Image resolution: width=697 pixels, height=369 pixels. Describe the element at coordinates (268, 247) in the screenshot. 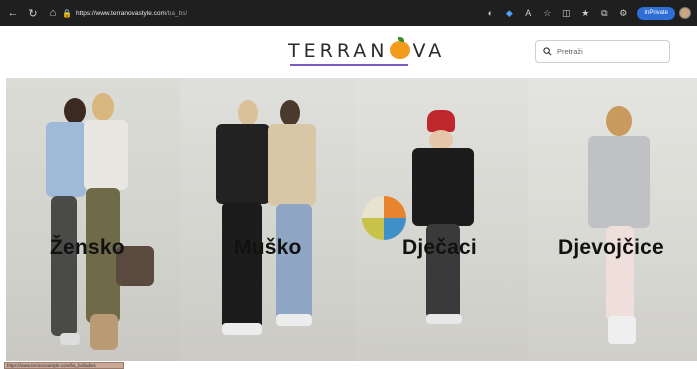

I see `category-label: Muško` at that location.